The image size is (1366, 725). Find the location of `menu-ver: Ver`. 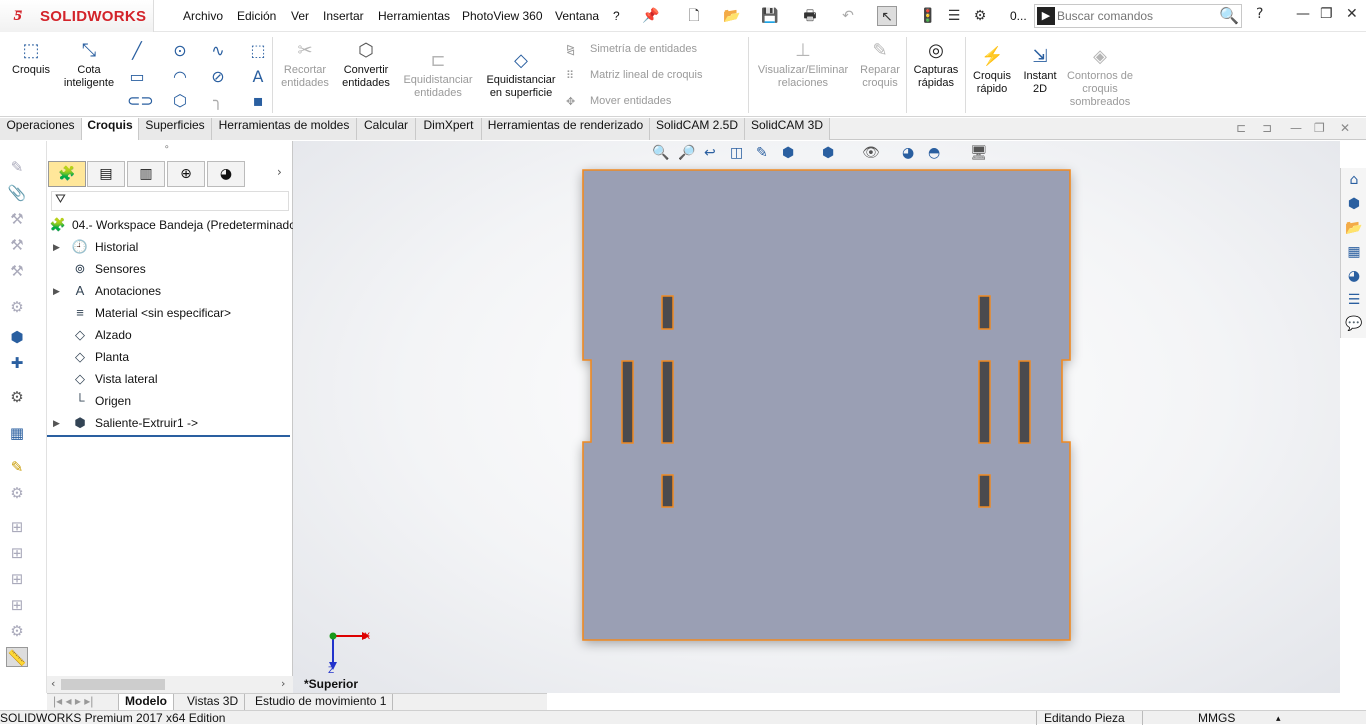

menu-ver: Ver is located at coordinates (300, 16).